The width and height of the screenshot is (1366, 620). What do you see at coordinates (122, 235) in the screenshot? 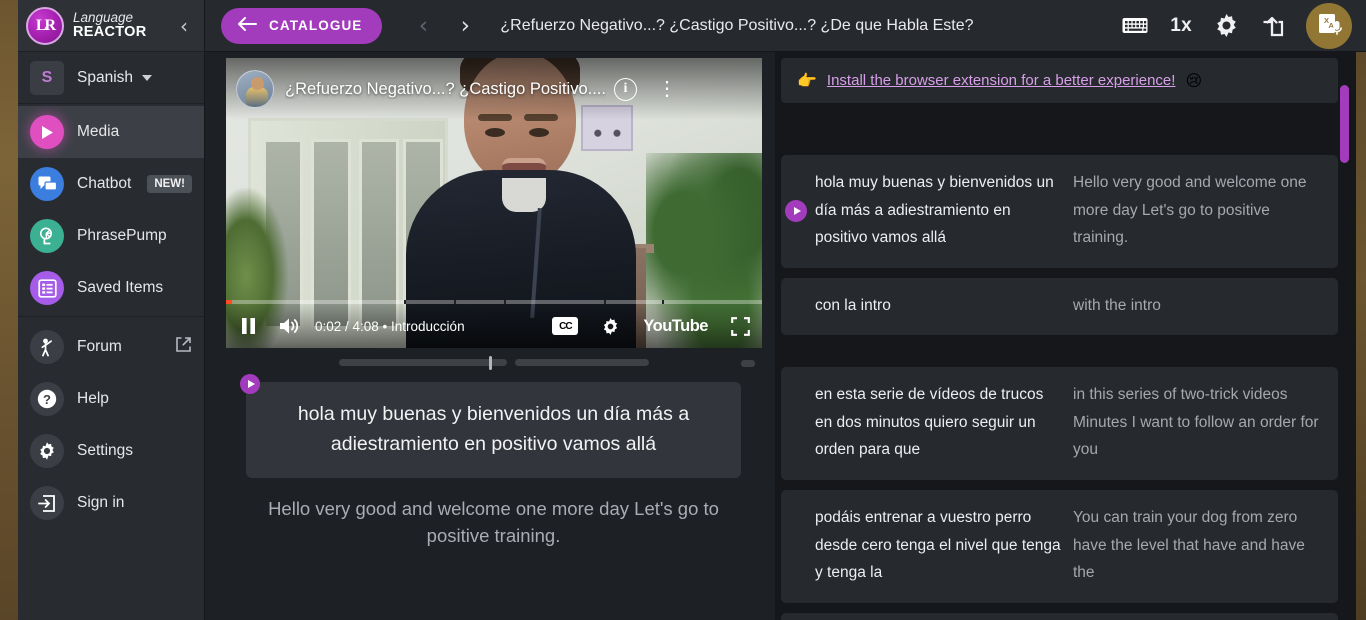
I see `sidebar-item-label-phrasepump: PhrasePump` at bounding box center [122, 235].